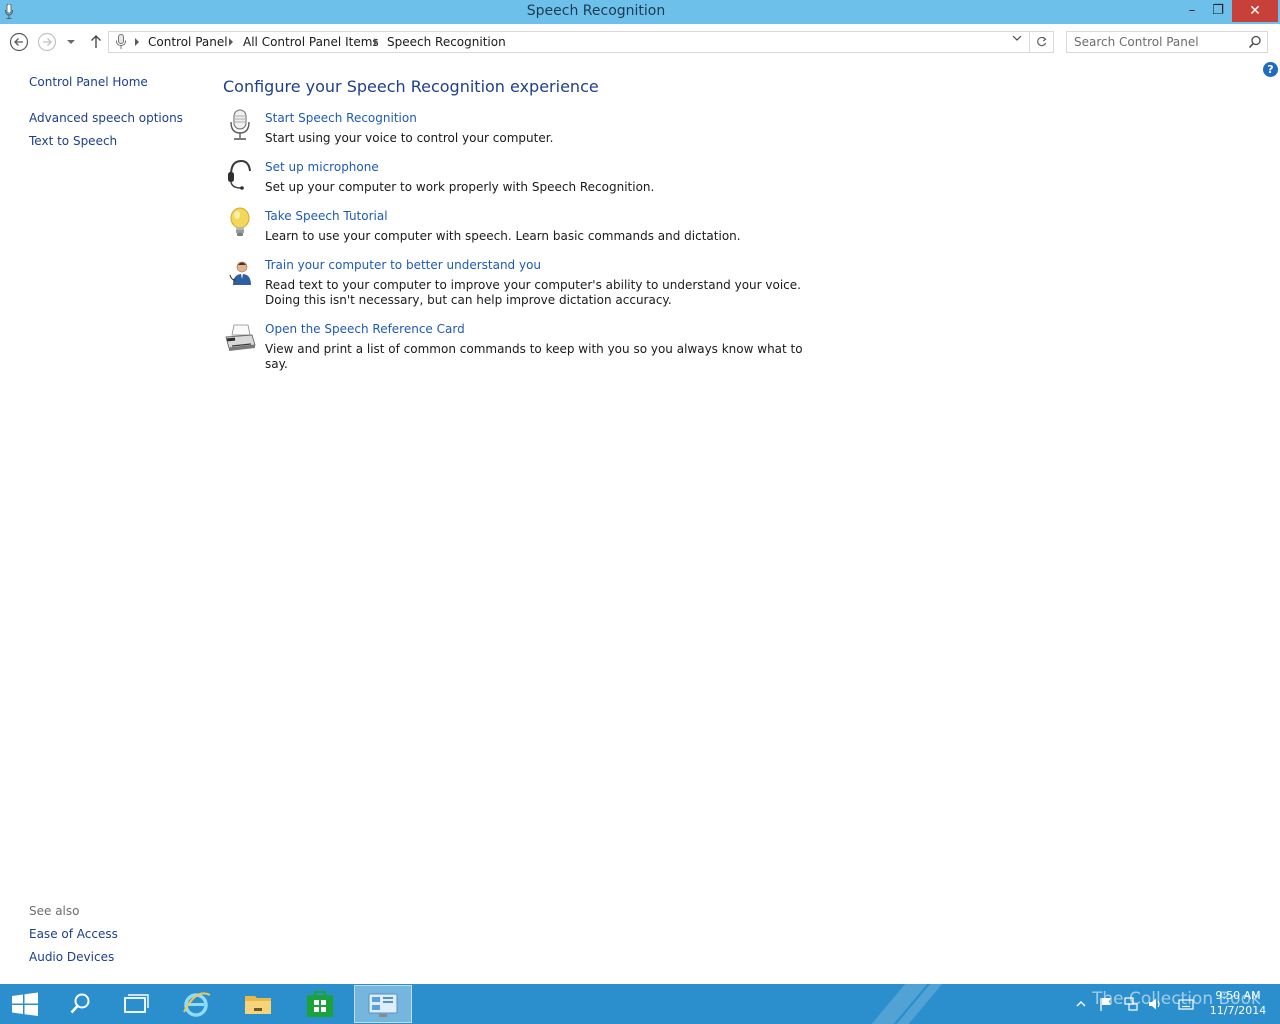 This screenshot has height=1024, width=1280. I want to click on breadcrumb-control-panel: Control Panel, so click(188, 42).